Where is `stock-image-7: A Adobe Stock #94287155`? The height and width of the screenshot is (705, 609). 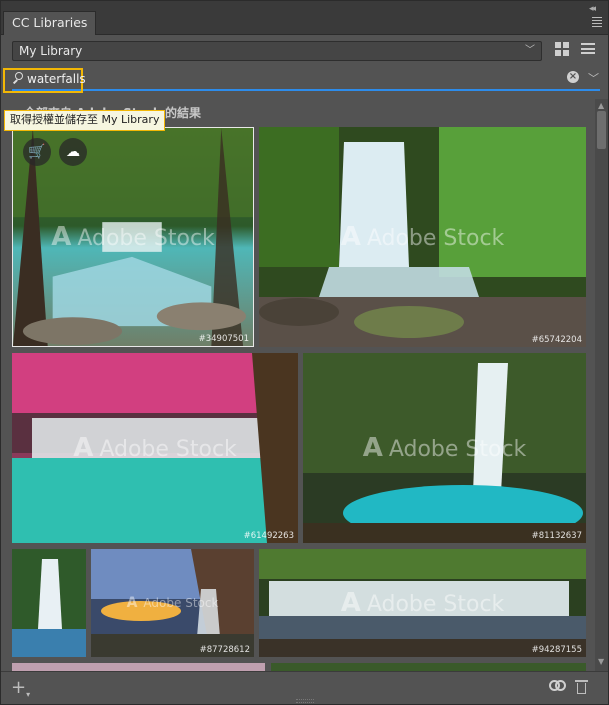 stock-image-7: A Adobe Stock #94287155 is located at coordinates (422, 603).